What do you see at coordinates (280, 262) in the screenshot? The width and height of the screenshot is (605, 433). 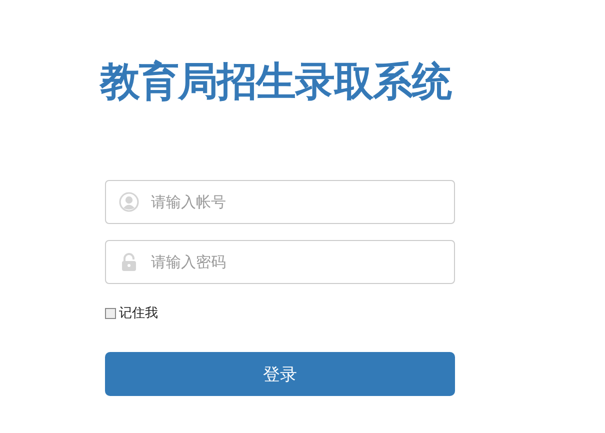 I see `input-field: 请输入密码` at bounding box center [280, 262].